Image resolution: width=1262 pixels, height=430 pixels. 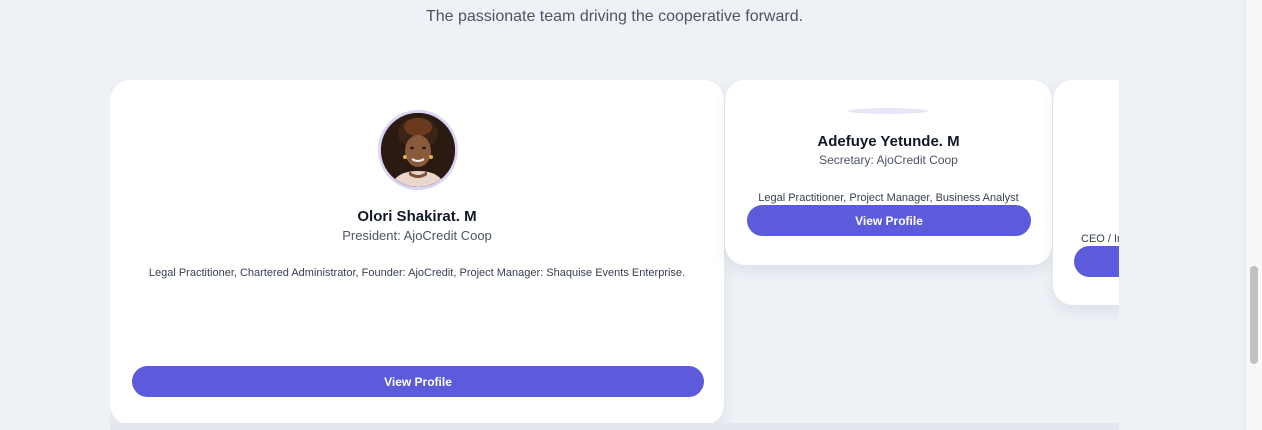 I want to click on member-avatar, so click(x=418, y=150).